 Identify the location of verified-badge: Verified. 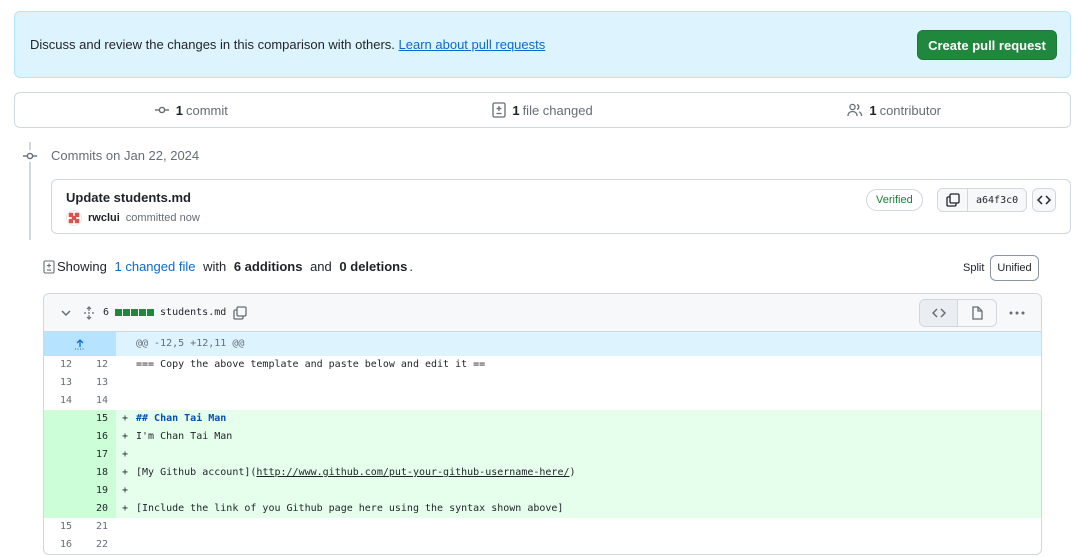
(894, 200).